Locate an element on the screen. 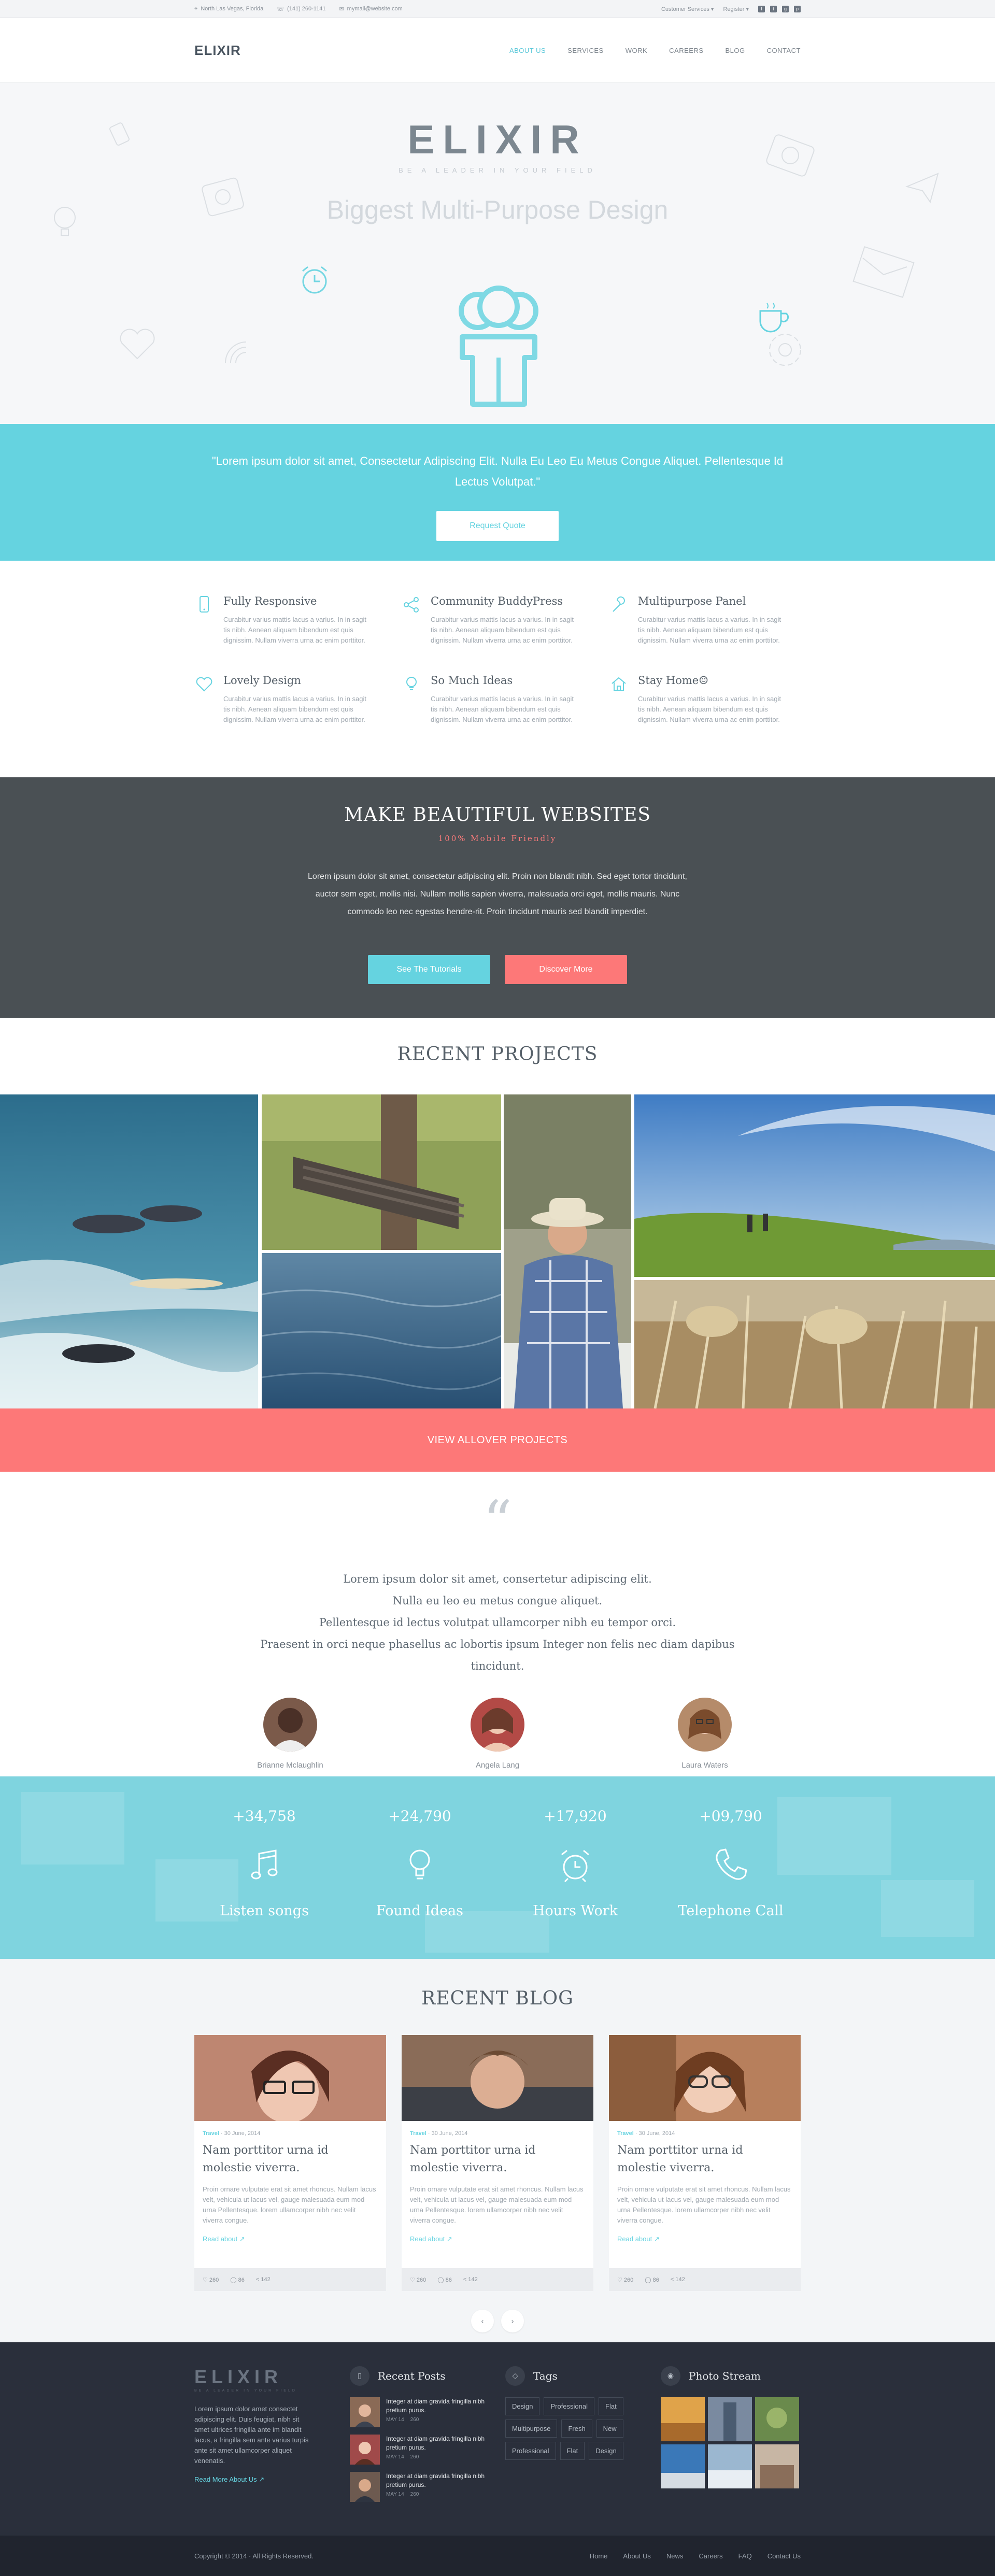 Image resolution: width=995 pixels, height=2576 pixels. footer-link-careers: Careers is located at coordinates (710, 2556).